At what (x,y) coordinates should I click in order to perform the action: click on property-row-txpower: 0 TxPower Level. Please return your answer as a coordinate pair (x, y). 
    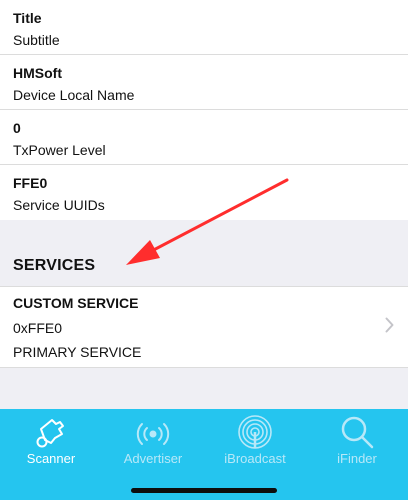
    Looking at the image, I should click on (204, 137).